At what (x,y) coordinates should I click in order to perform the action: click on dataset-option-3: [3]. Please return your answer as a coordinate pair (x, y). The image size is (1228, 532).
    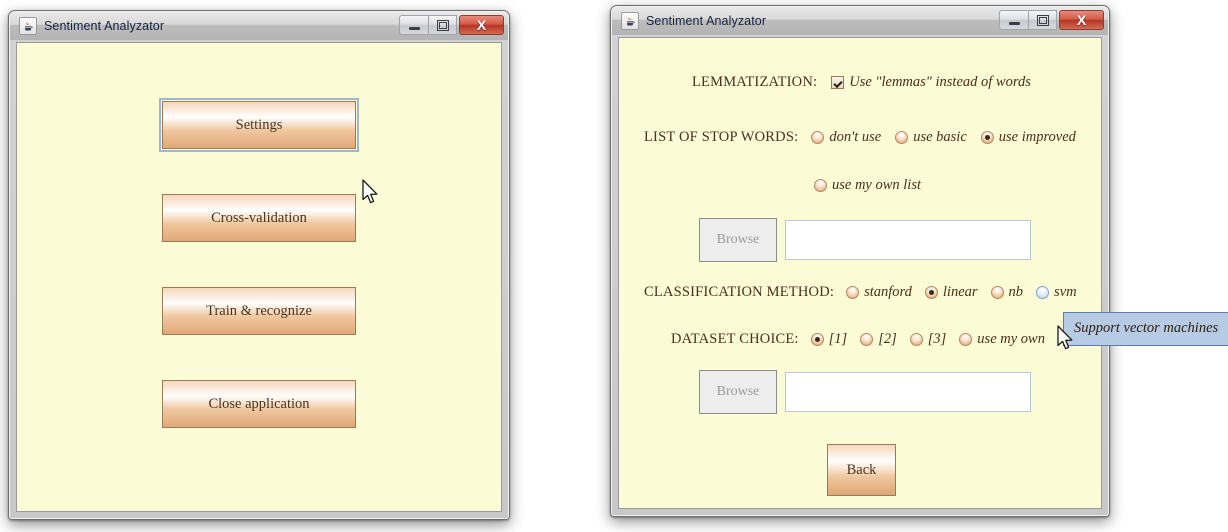
    Looking at the image, I should click on (928, 339).